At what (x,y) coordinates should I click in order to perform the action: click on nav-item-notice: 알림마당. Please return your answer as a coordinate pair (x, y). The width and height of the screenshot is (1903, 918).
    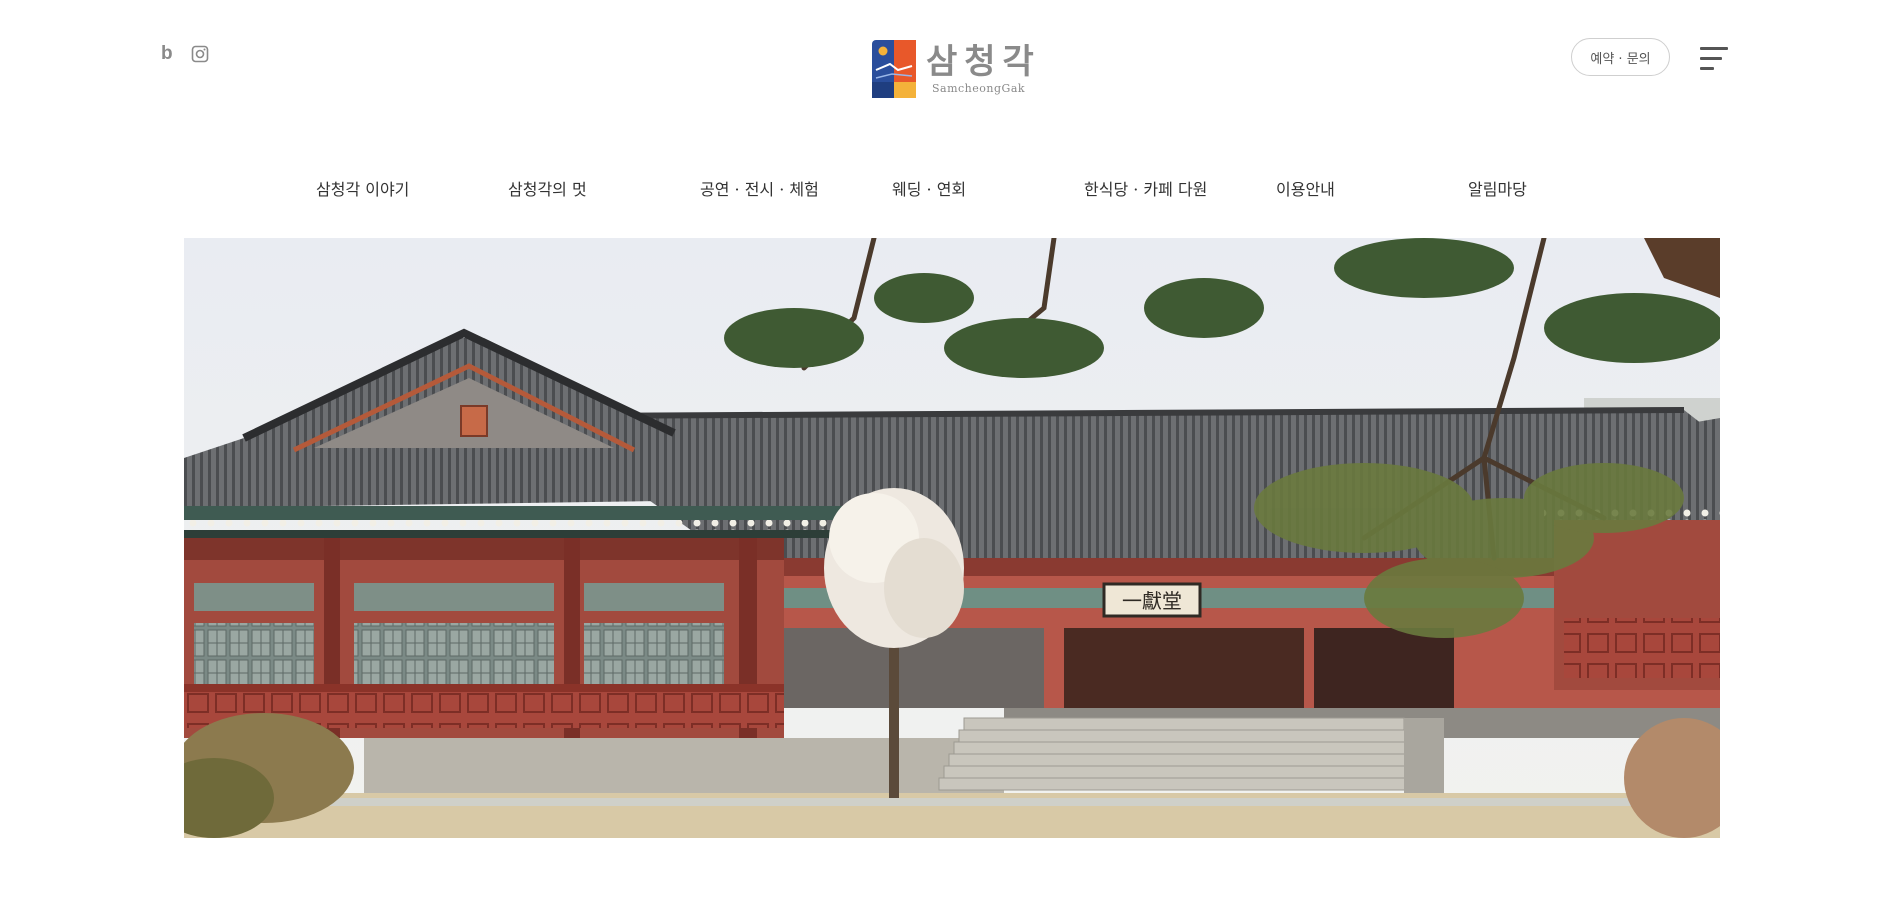
    Looking at the image, I should click on (1497, 188).